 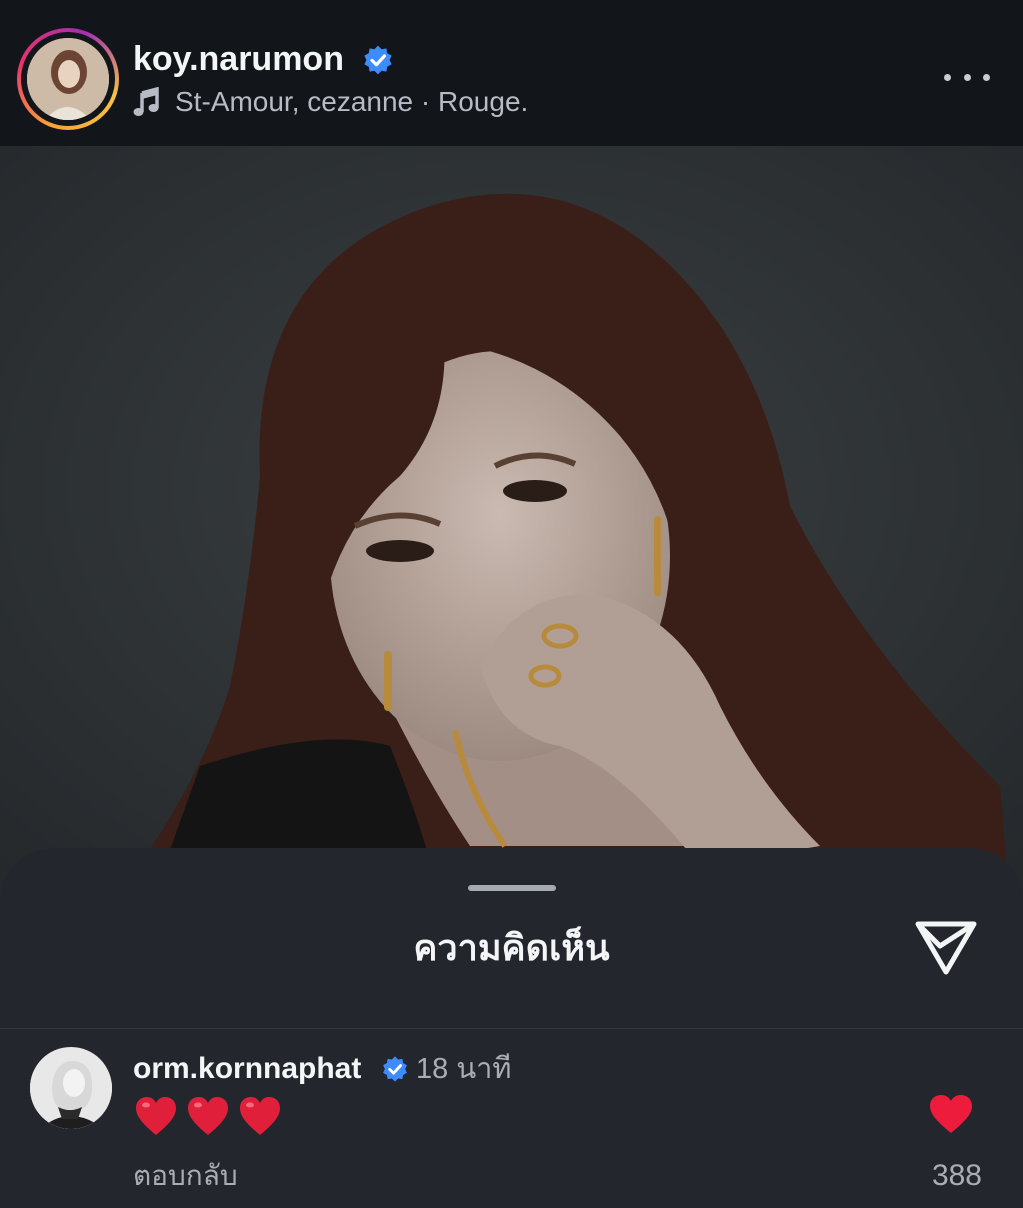 I want to click on more-options-icon, so click(x=967, y=77).